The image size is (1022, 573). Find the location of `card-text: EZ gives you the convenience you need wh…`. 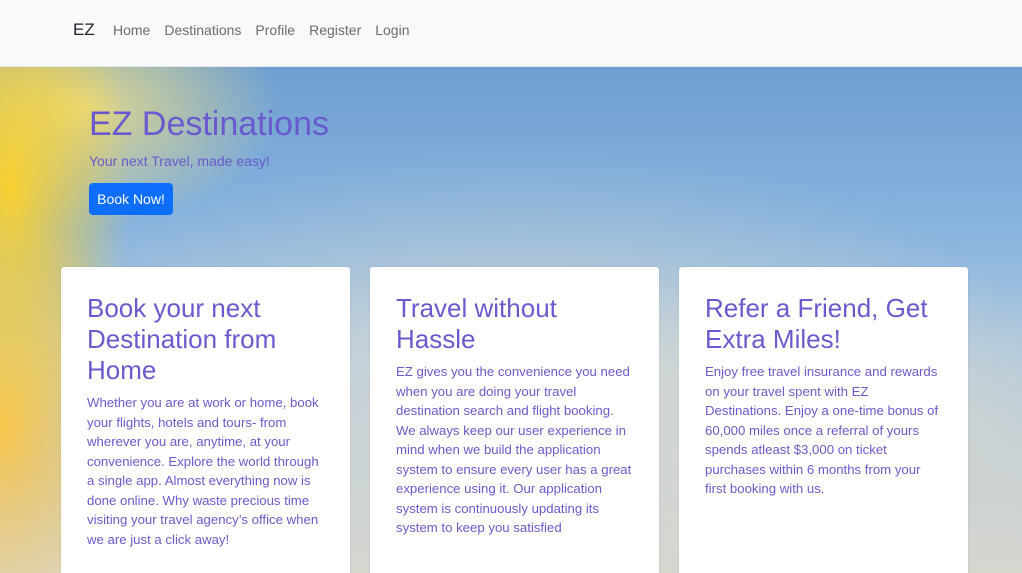

card-text: EZ gives you the convenience you need wh… is located at coordinates (514, 449).